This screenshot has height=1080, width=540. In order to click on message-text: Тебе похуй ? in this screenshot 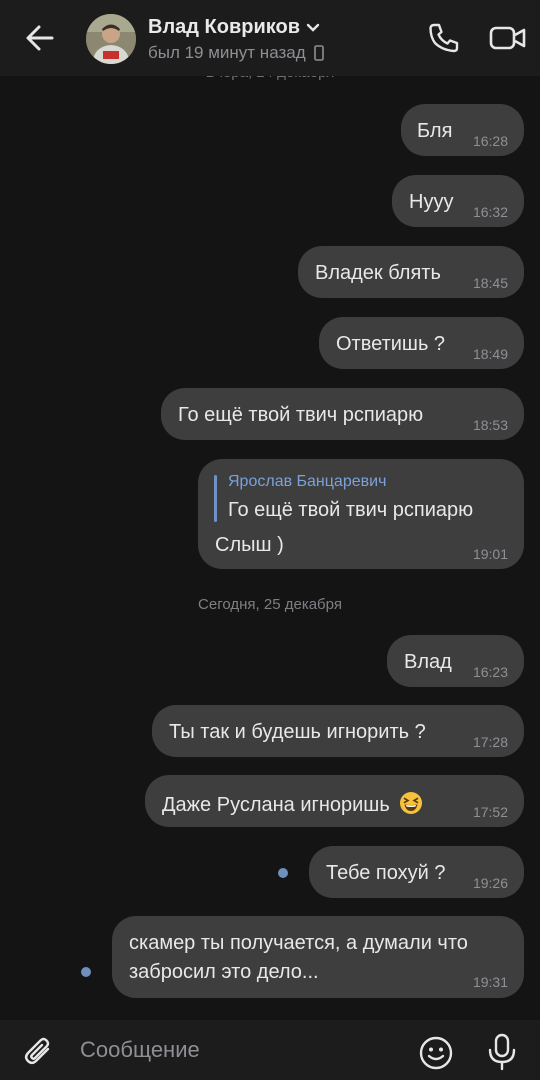, I will do `click(386, 873)`.